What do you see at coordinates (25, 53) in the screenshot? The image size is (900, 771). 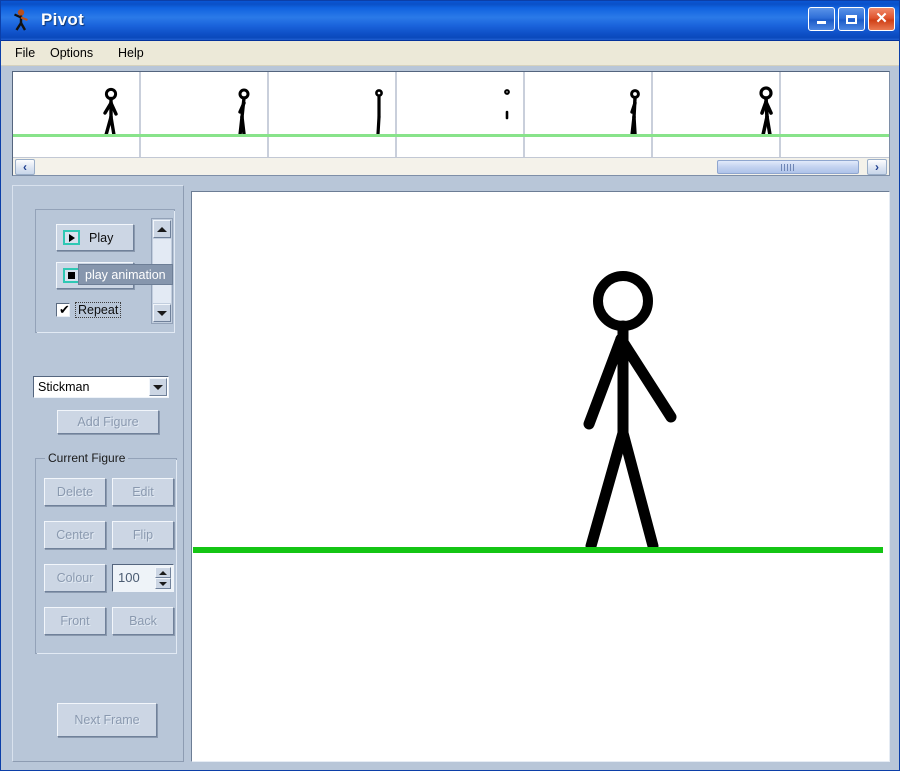 I see `menu-item-file: File` at bounding box center [25, 53].